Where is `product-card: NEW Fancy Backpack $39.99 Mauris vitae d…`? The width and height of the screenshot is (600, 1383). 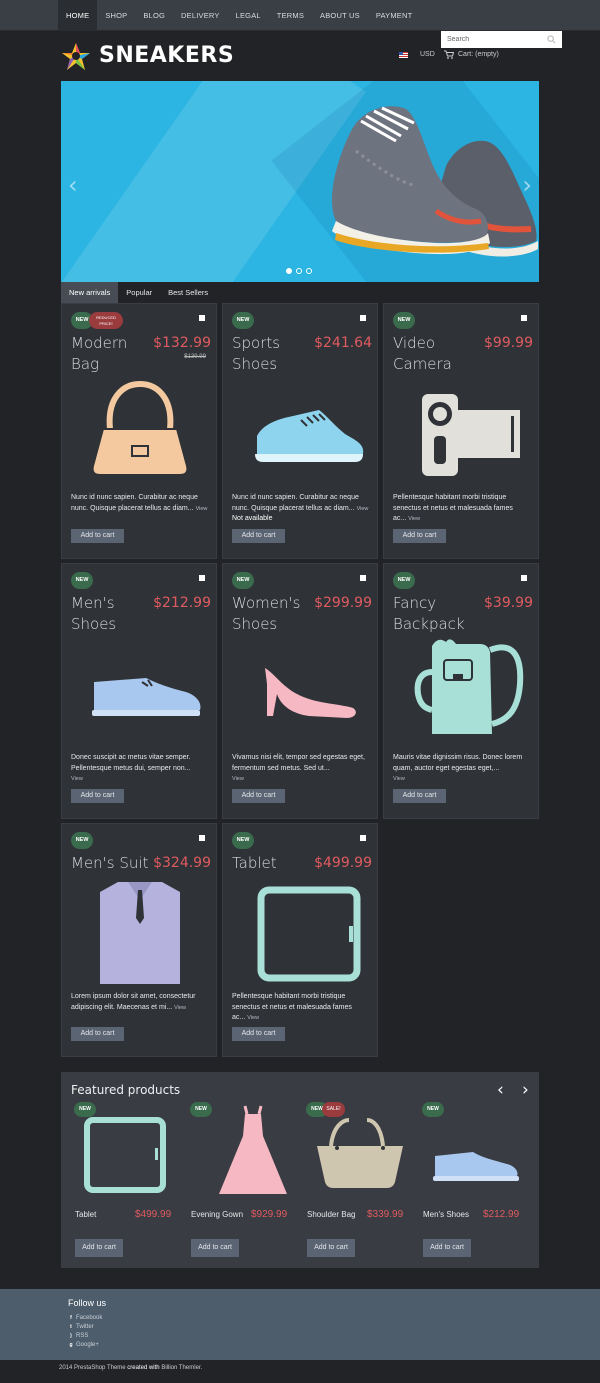 product-card: NEW Fancy Backpack $39.99 Mauris vitae d… is located at coordinates (461, 691).